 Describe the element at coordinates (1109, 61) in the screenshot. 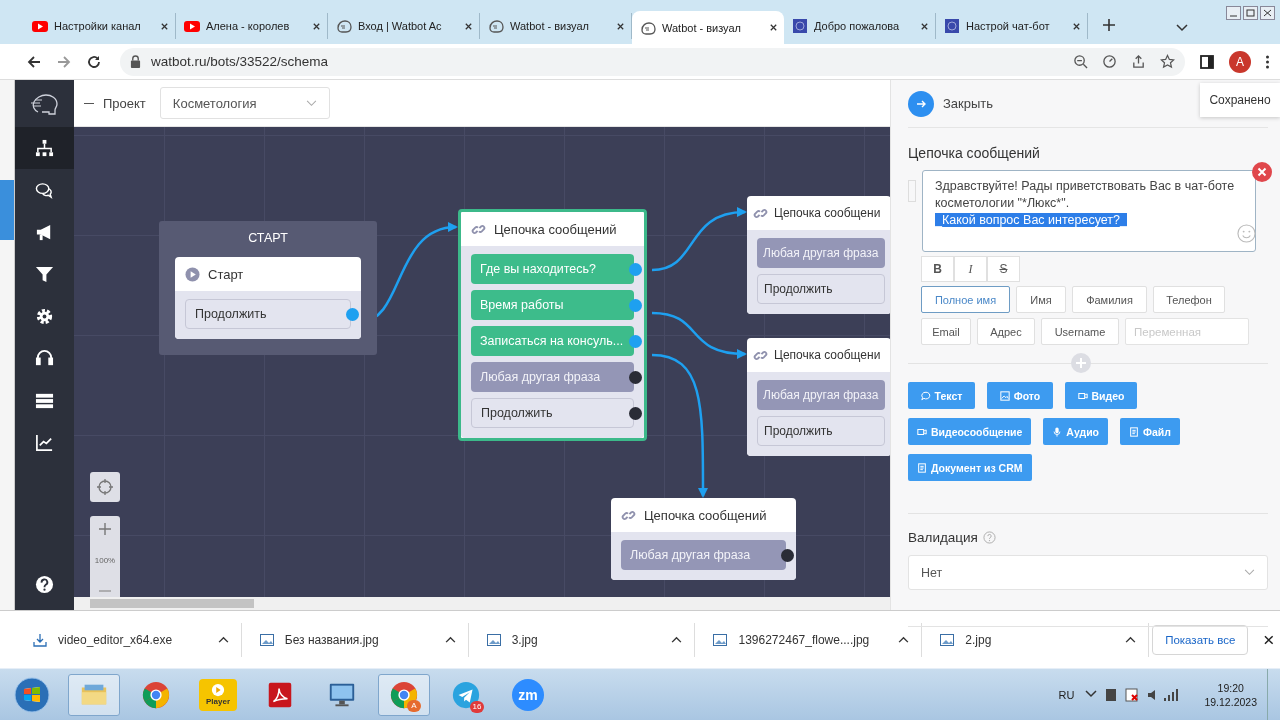

I see `gauge-icon` at that location.